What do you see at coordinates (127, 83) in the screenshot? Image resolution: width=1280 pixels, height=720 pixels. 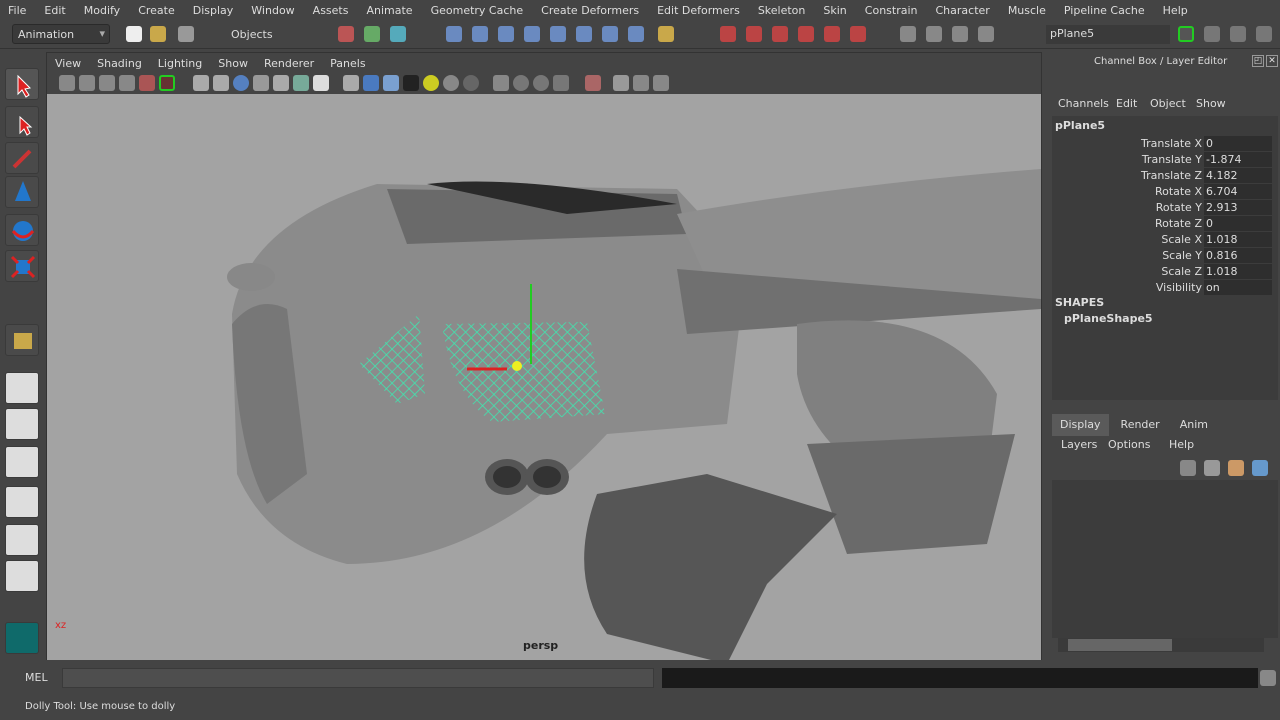 I see `image-plane-icon` at bounding box center [127, 83].